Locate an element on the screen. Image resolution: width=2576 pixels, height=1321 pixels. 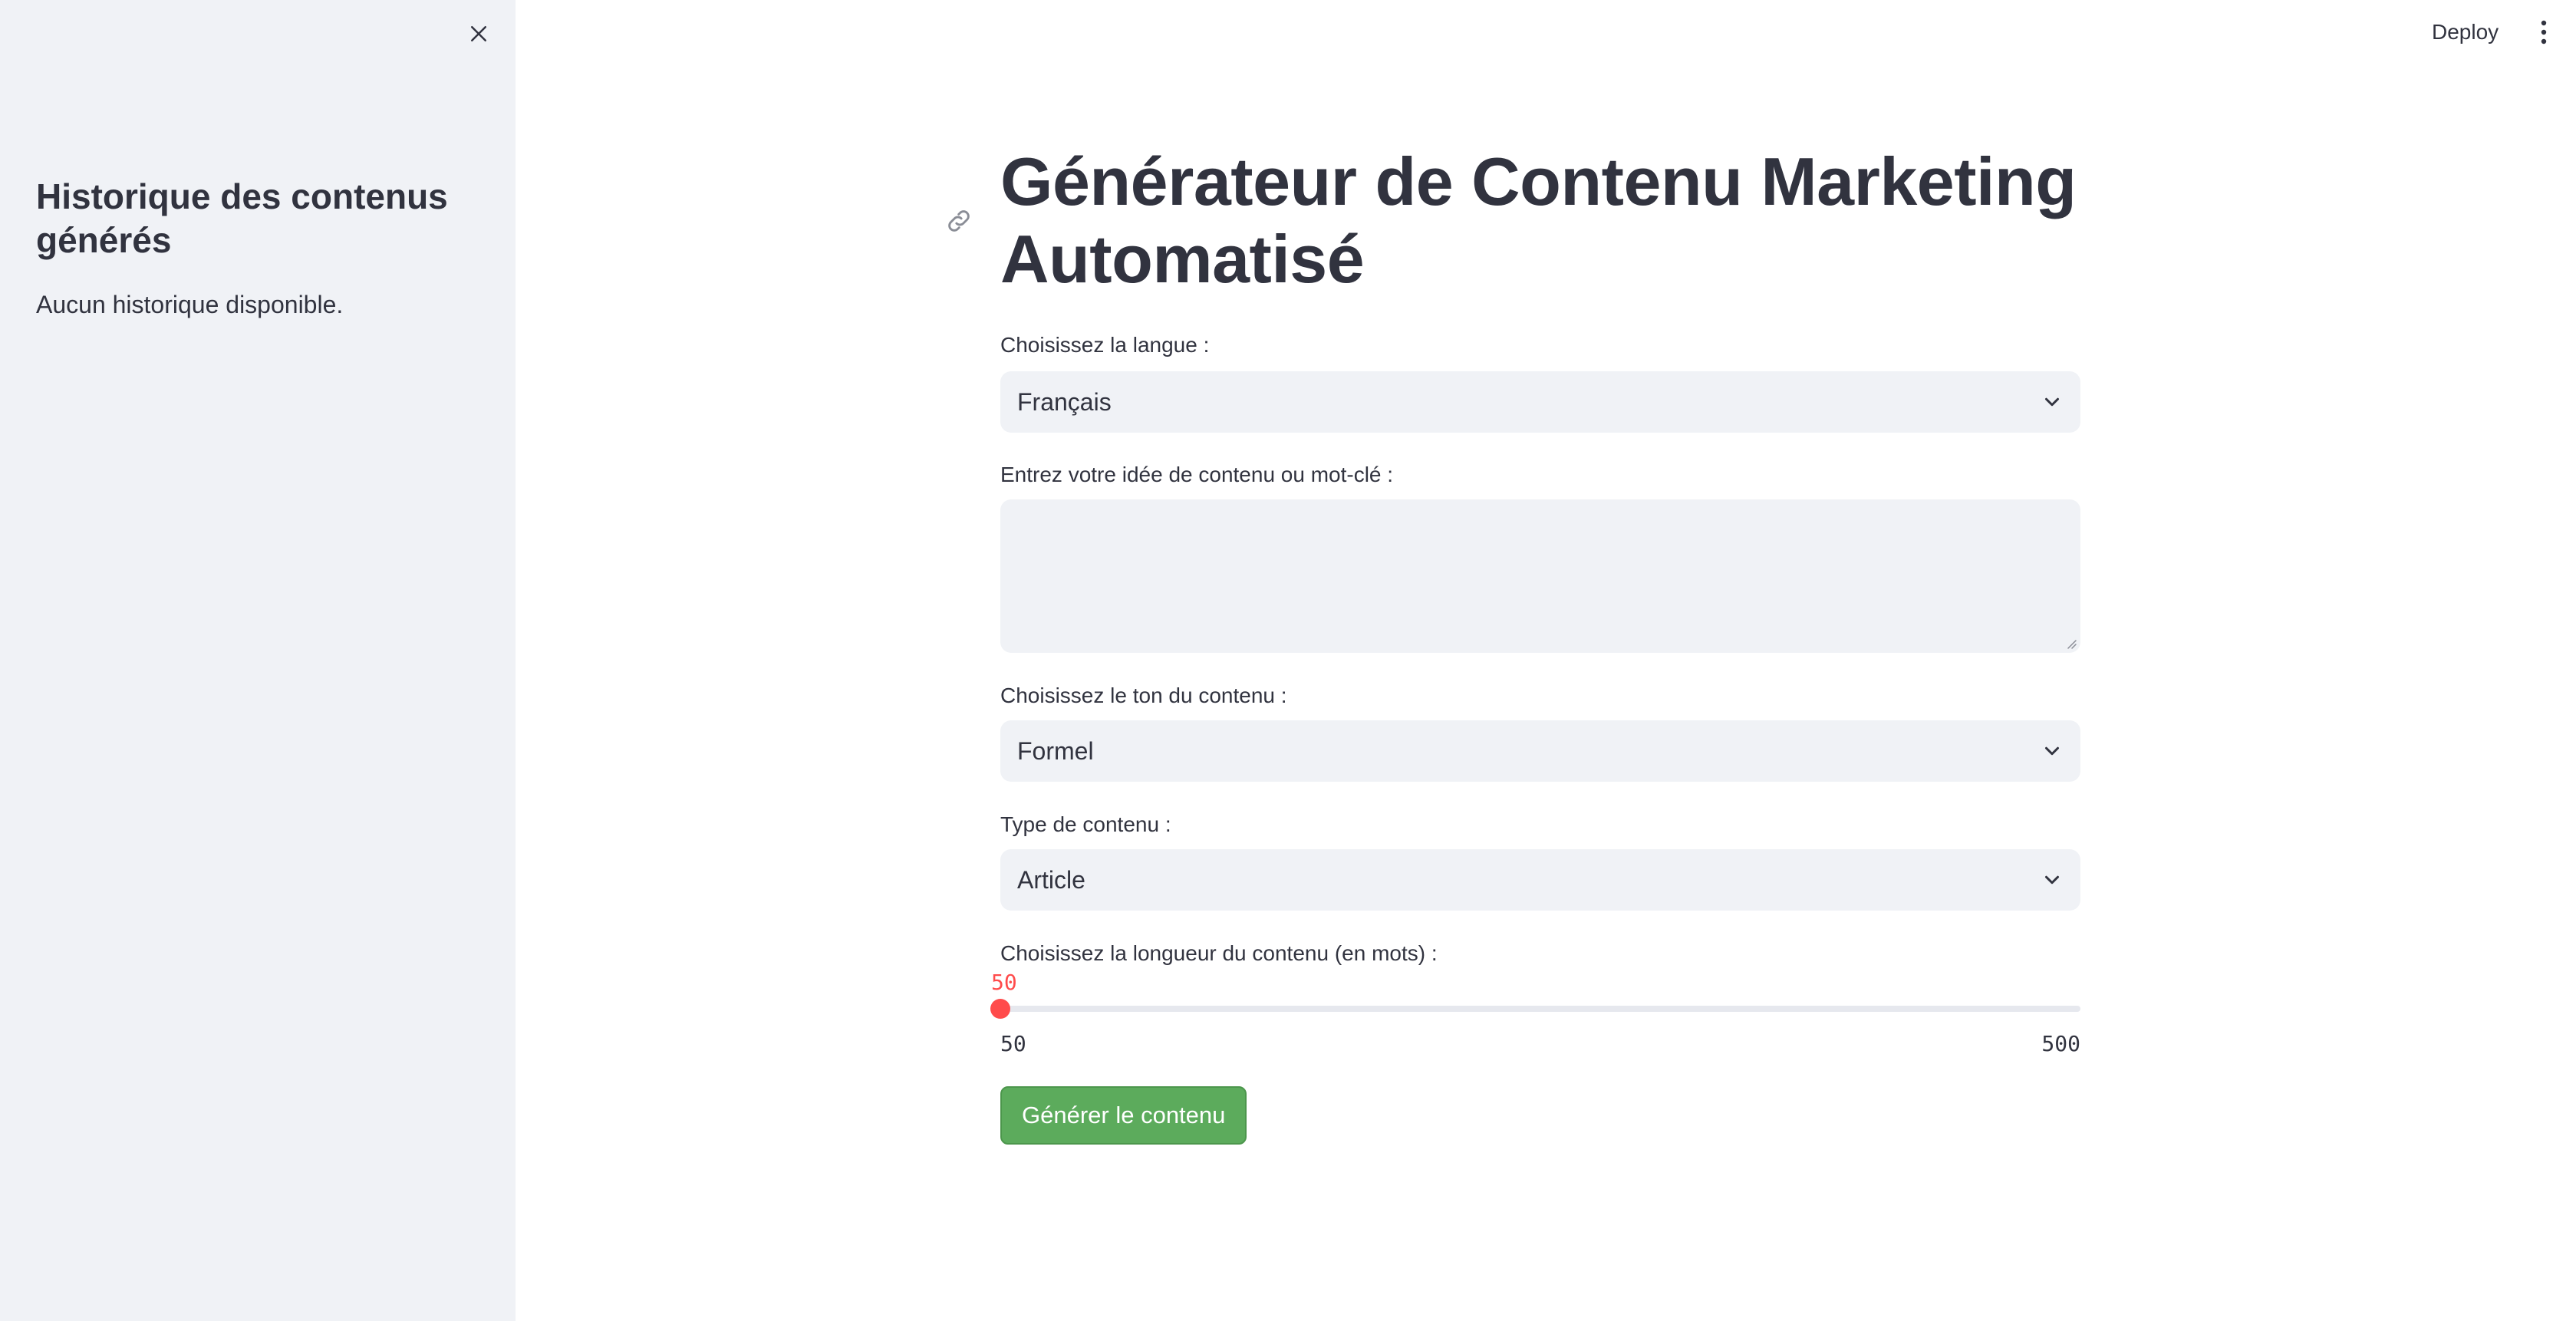
sidebar-empty-message: Aucun historique disponible. is located at coordinates (190, 305).